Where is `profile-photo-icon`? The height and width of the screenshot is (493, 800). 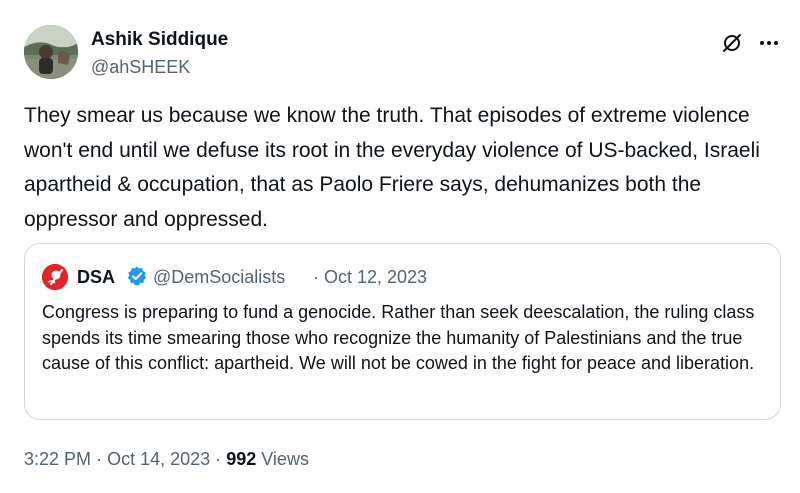 profile-photo-icon is located at coordinates (51, 52).